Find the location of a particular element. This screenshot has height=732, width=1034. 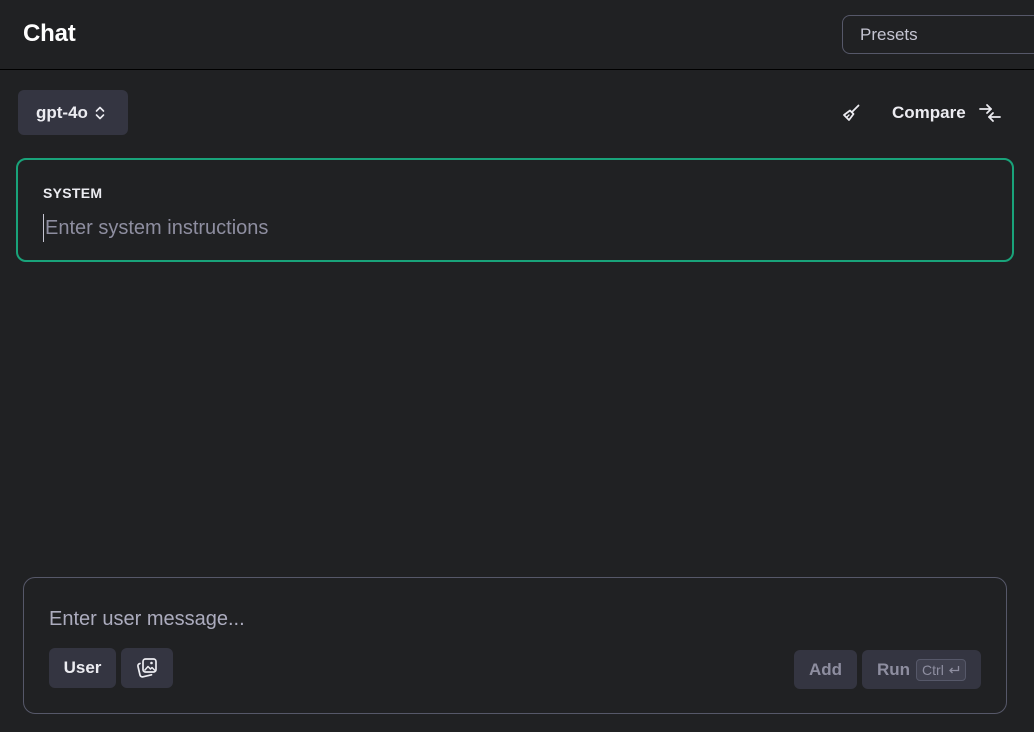

add-message-button: Add is located at coordinates (825, 669).